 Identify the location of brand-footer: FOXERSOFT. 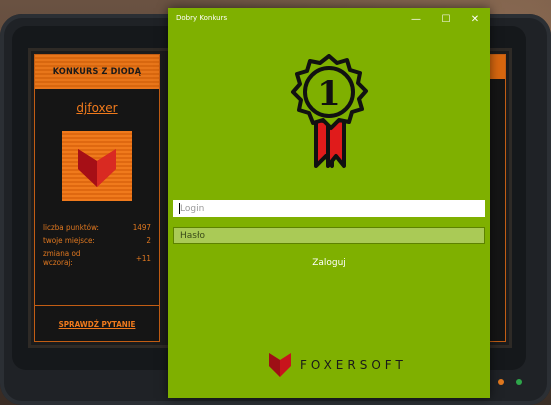
(339, 364).